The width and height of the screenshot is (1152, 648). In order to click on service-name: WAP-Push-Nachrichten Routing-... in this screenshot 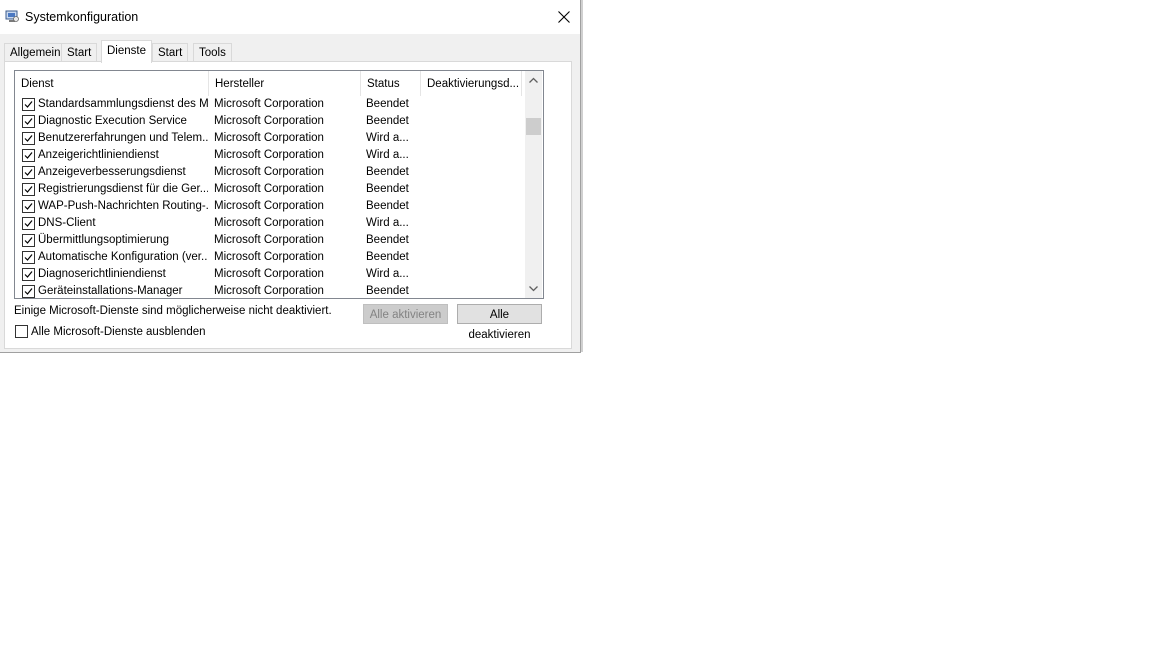, I will do `click(123, 206)`.